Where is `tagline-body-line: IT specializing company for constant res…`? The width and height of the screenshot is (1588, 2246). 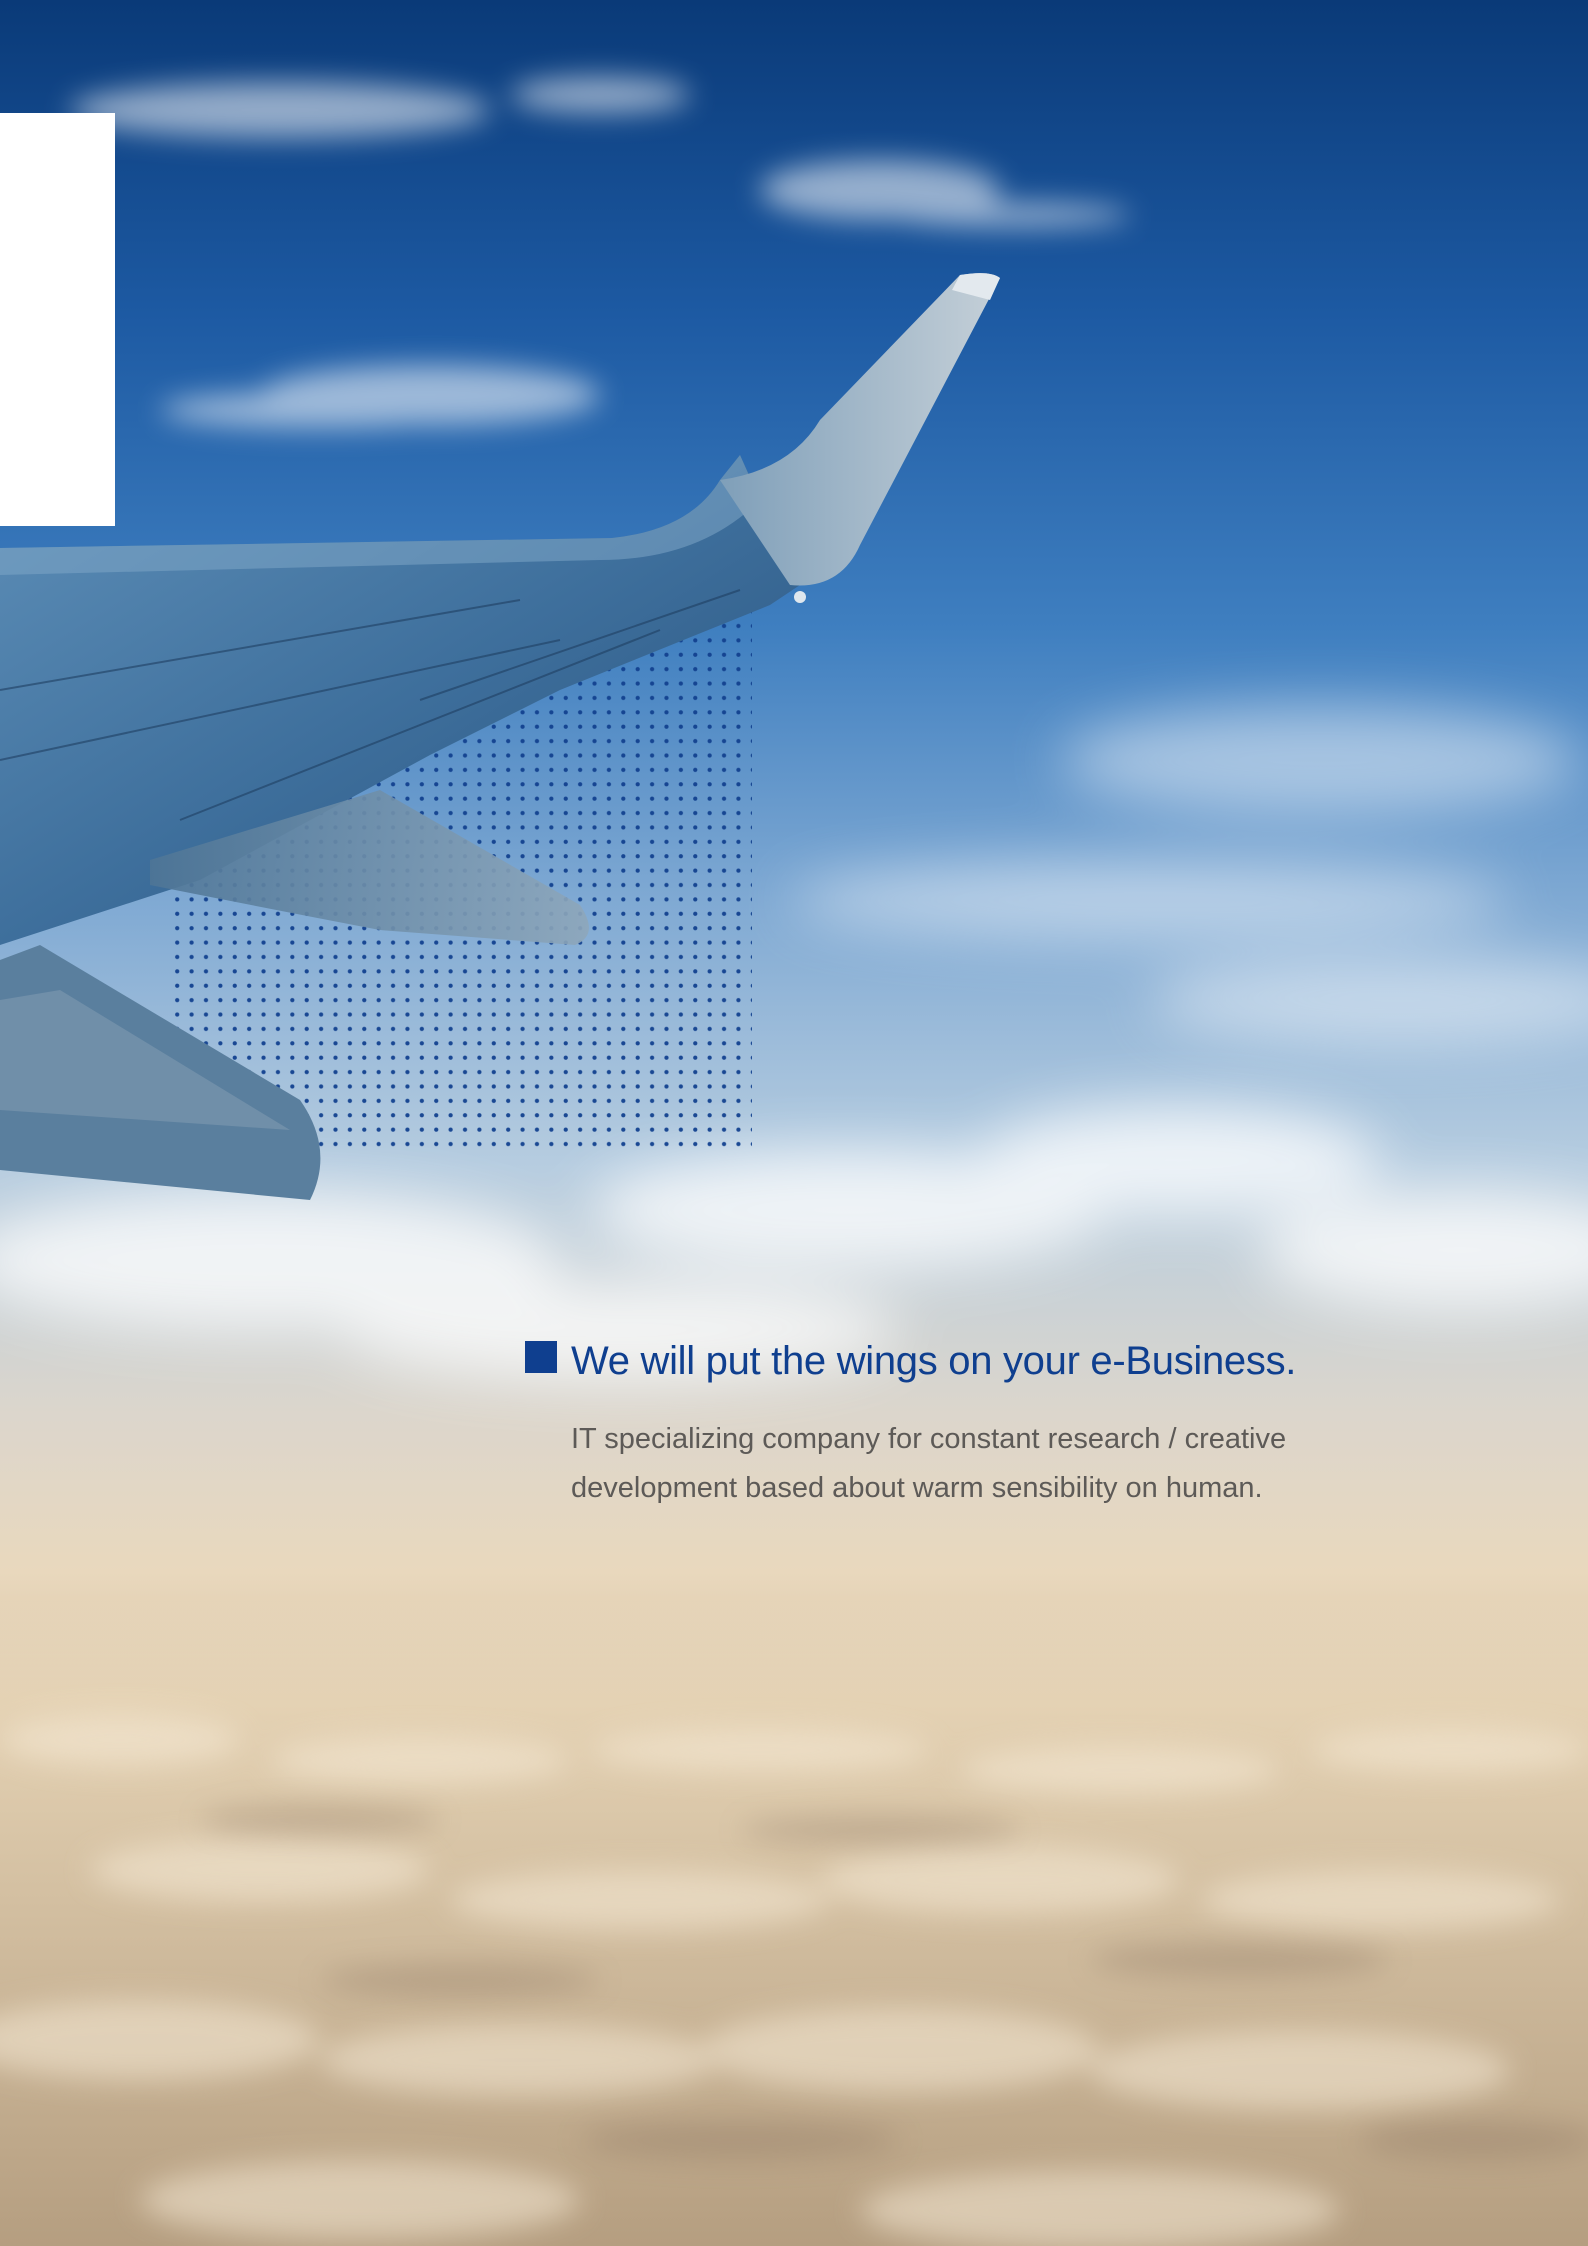 tagline-body-line: IT specializing company for constant res… is located at coordinates (929, 1439).